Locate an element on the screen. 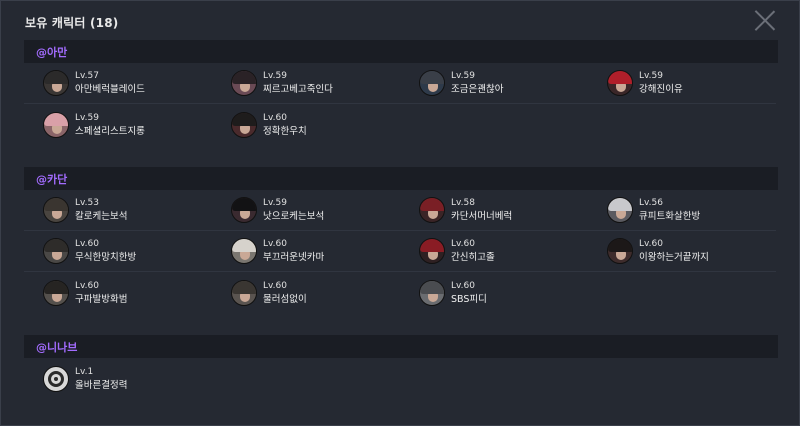 The image size is (800, 426). character-info: Lv.58 카단서머너베럭 is located at coordinates (481, 210).